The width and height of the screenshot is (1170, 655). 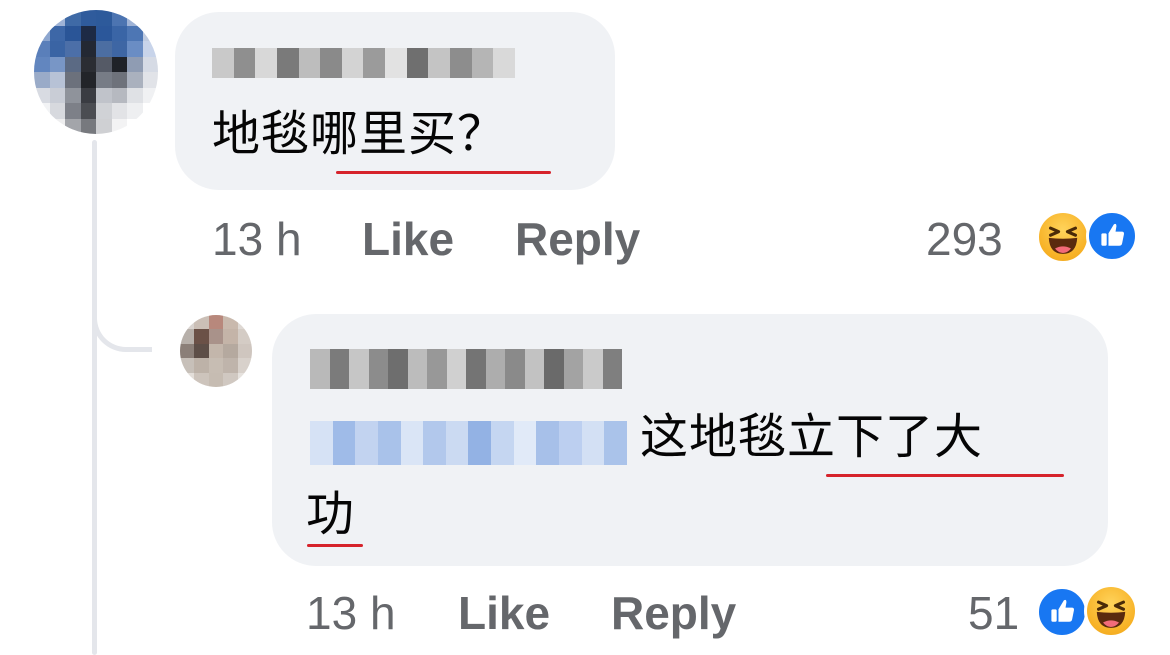 I want to click on thread-line, so click(x=94, y=397).